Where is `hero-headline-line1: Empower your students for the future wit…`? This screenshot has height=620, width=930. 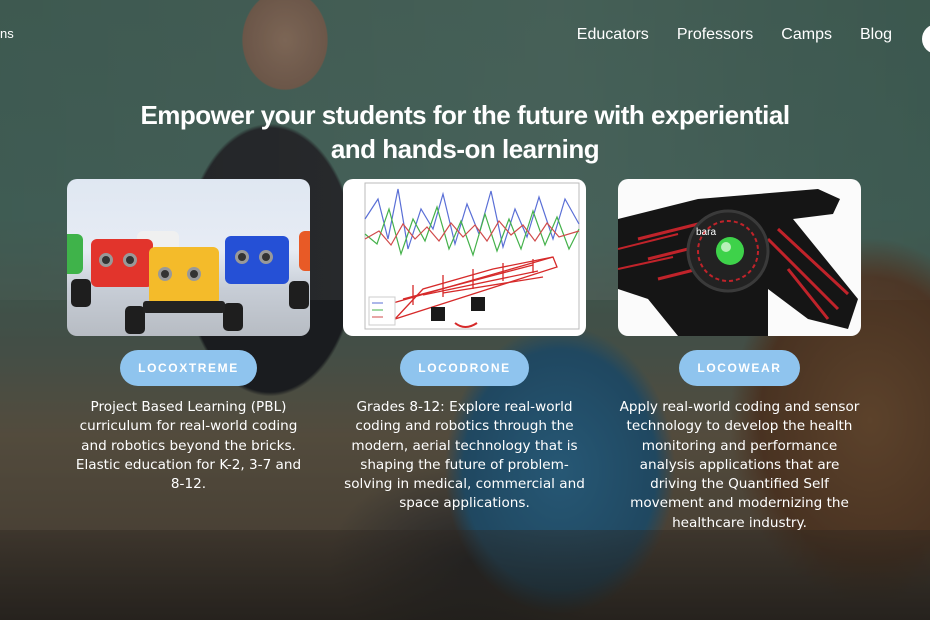 hero-headline-line1: Empower your students for the future wit… is located at coordinates (465, 115).